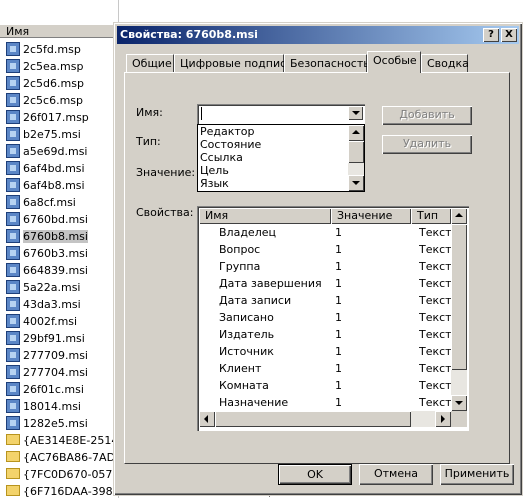 This screenshot has height=500, width=526. I want to click on file-item: 2c5fd.msp, so click(62, 49).